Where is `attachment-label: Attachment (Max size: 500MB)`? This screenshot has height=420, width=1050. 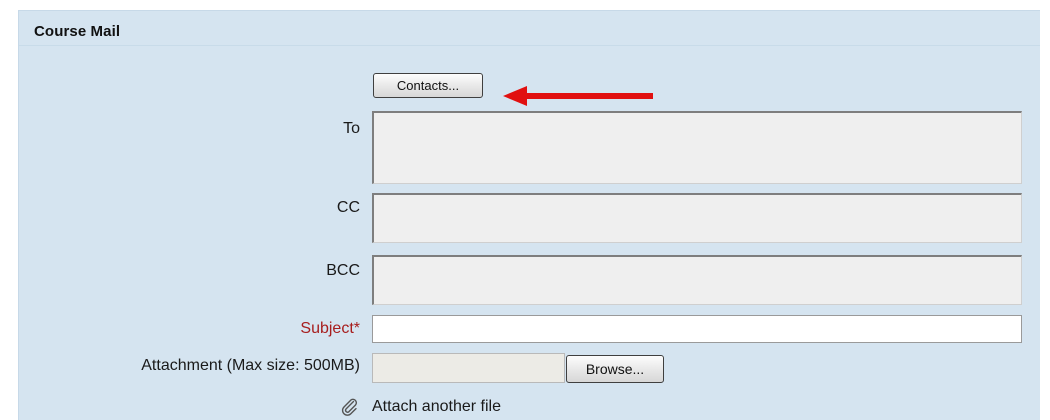 attachment-label: Attachment (Max size: 500MB) is located at coordinates (250, 365).